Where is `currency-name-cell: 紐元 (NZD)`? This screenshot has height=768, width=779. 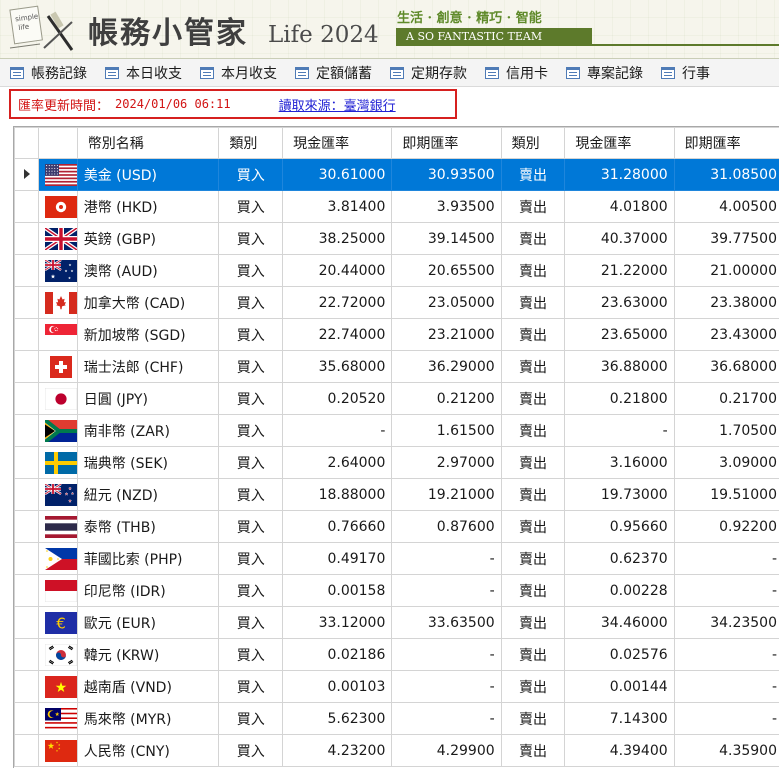 currency-name-cell: 紐元 (NZD) is located at coordinates (148, 495).